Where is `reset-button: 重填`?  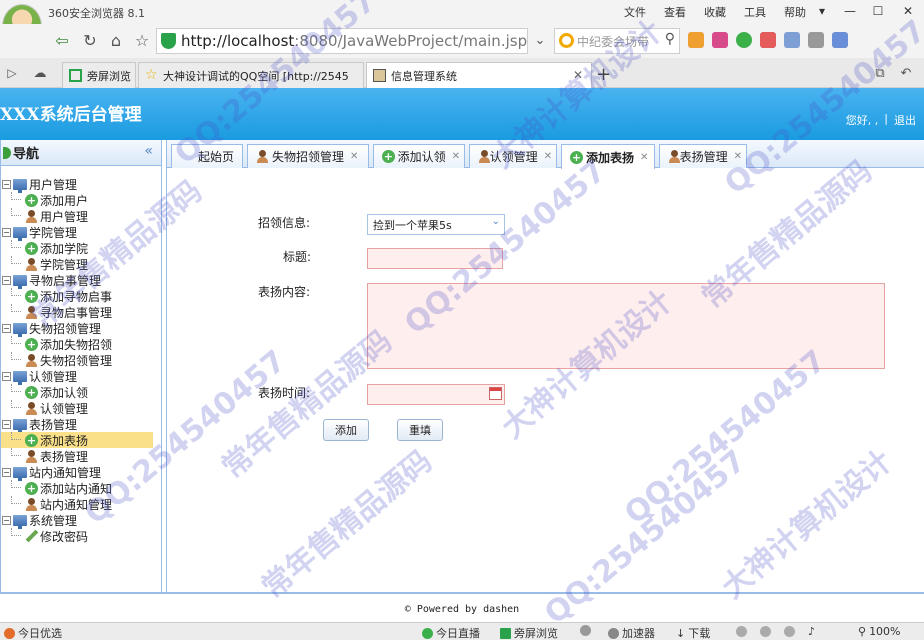
reset-button: 重填 is located at coordinates (420, 430).